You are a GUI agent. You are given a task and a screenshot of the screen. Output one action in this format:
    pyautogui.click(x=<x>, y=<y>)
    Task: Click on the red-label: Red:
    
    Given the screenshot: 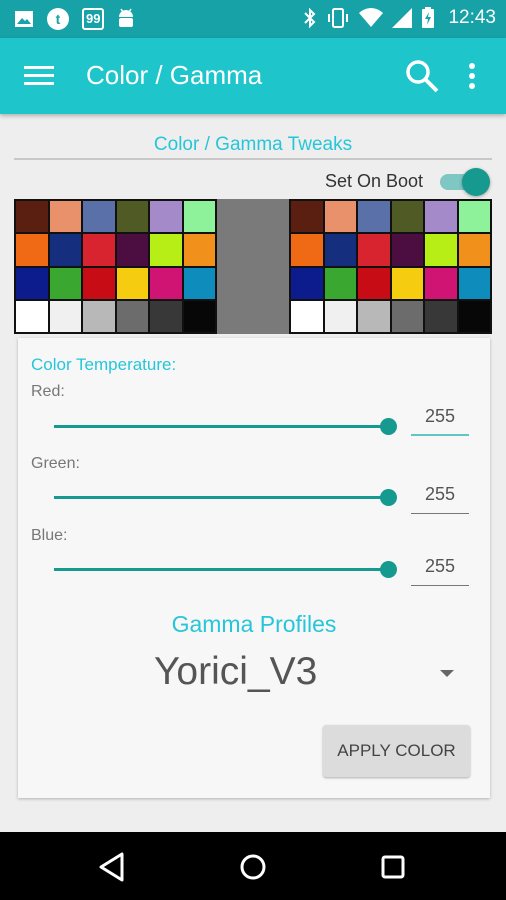 What is the action you would take?
    pyautogui.click(x=48, y=391)
    